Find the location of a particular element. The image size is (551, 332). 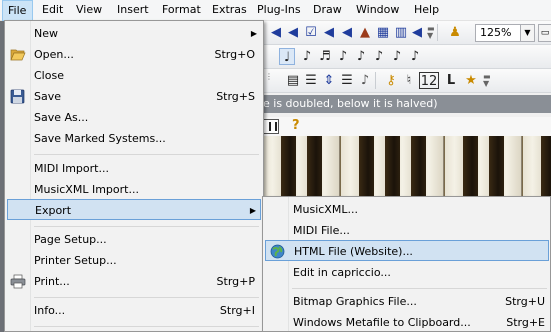

zoom-spin-icon: ▭ is located at coordinates (544, 33).